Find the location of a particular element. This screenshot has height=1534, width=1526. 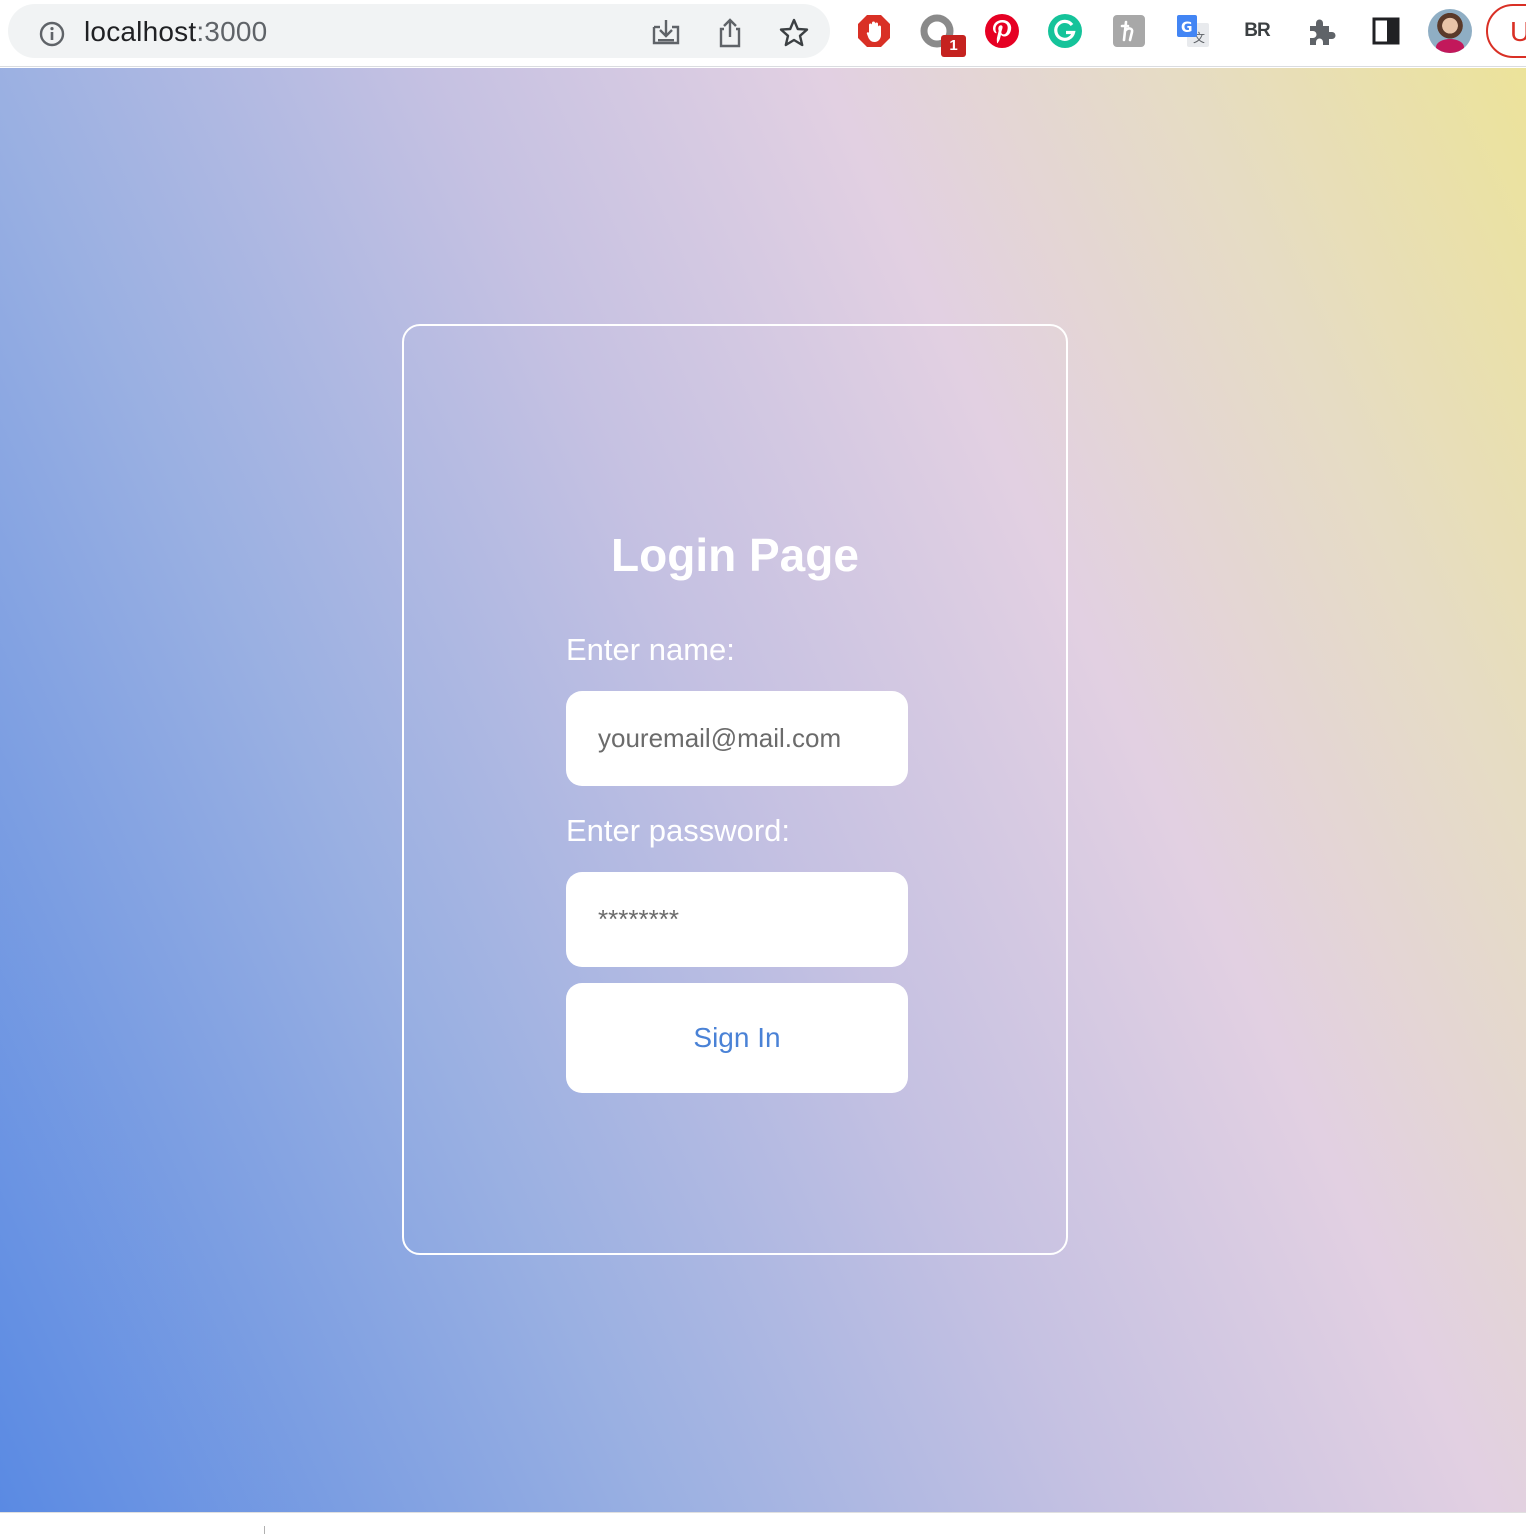

bookmark-star-icon is located at coordinates (794, 33).